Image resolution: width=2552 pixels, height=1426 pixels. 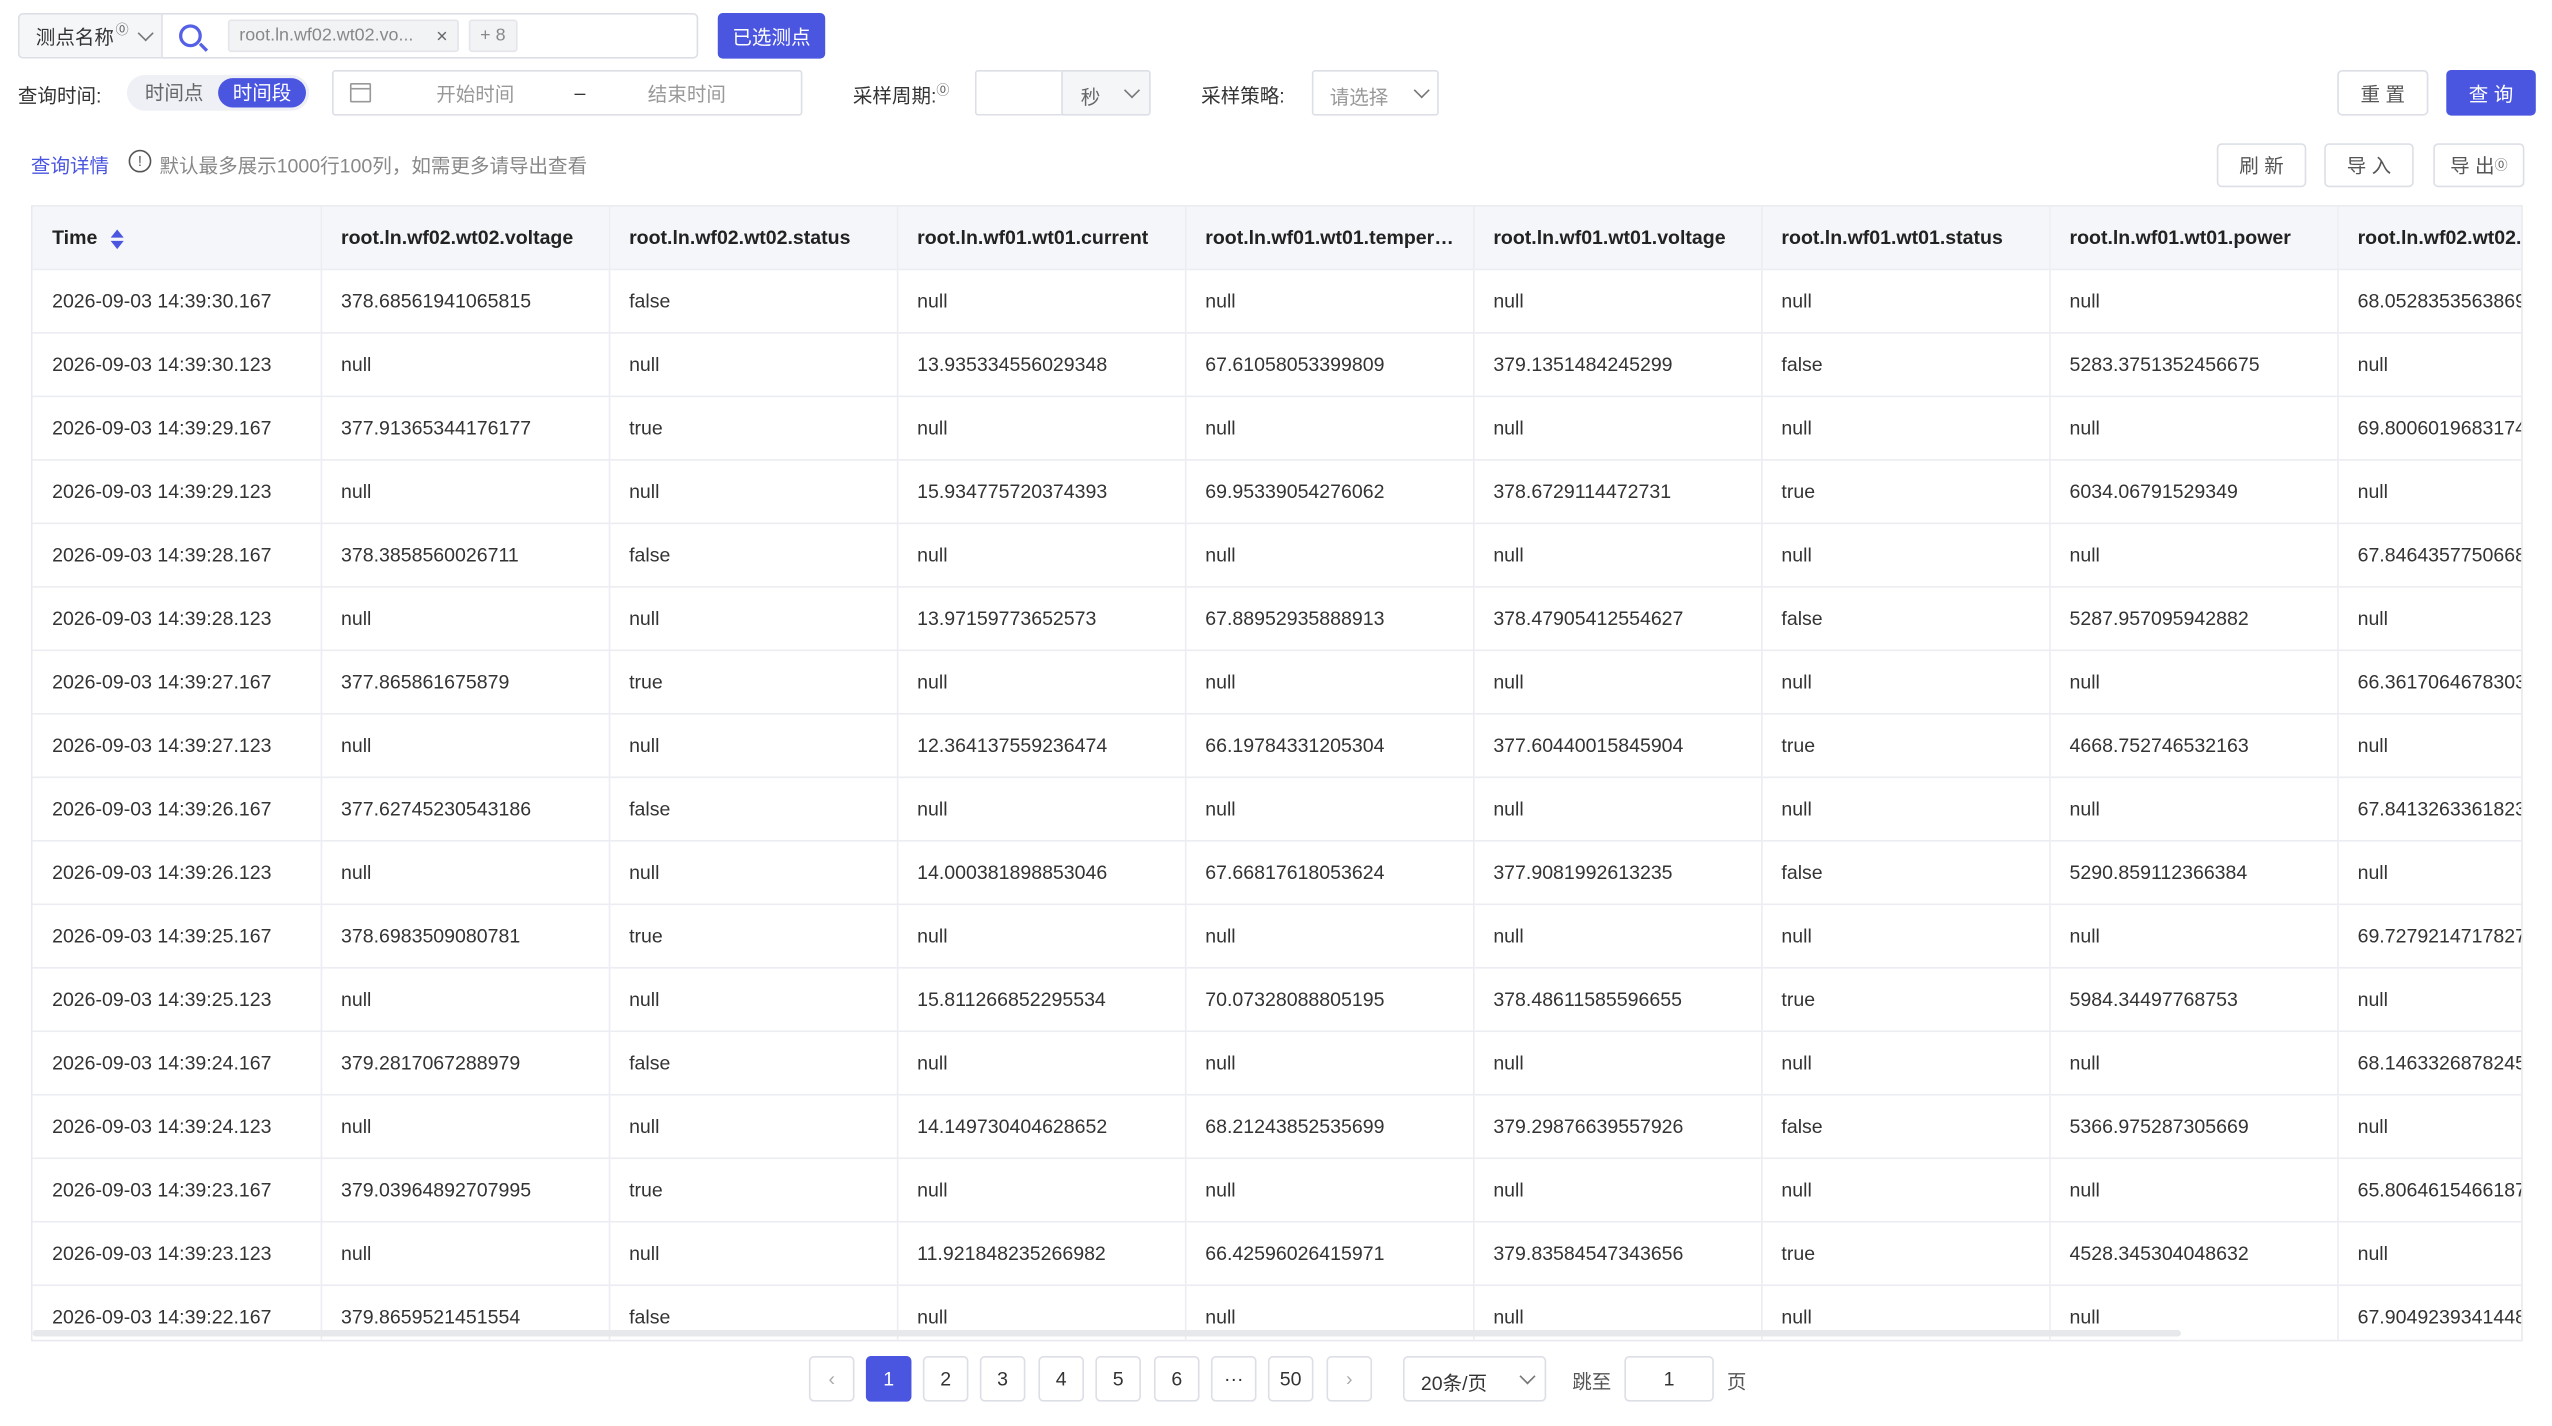 What do you see at coordinates (177, 1253) in the screenshot?
I see `time-cell: 2026-09-03 14:39:23.123` at bounding box center [177, 1253].